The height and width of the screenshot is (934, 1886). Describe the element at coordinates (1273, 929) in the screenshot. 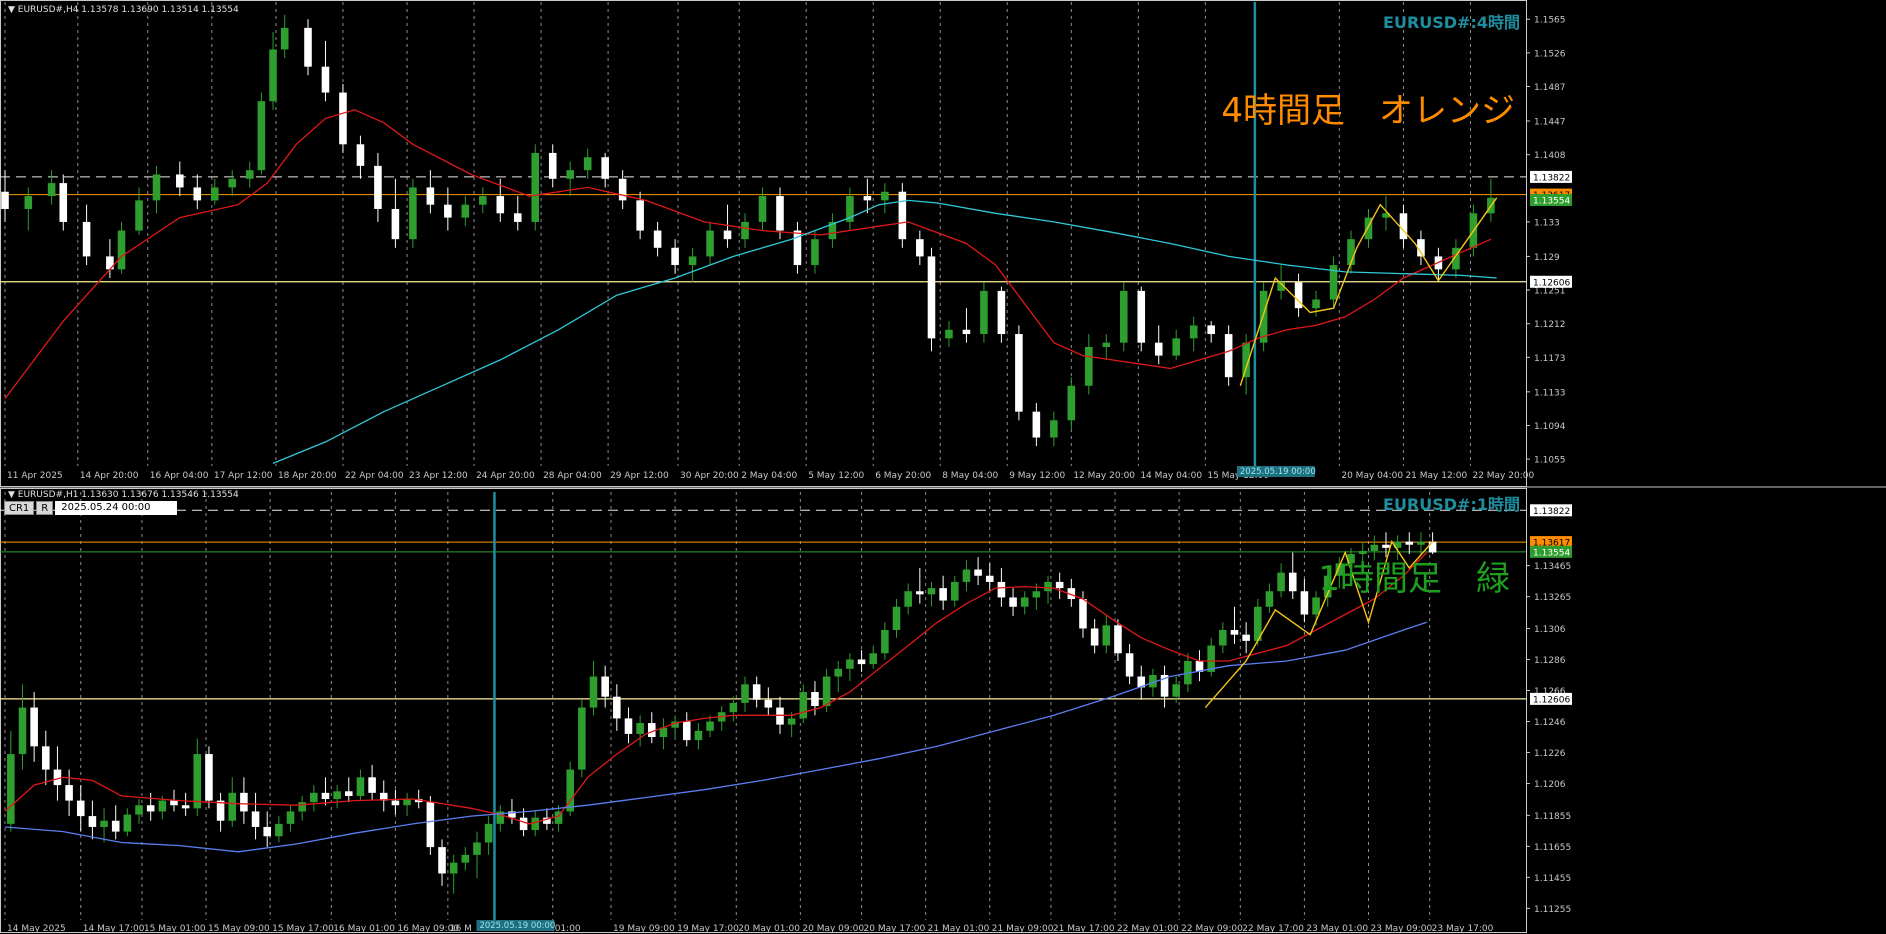

I see `x-tick-label: 22 May 17:00` at that location.